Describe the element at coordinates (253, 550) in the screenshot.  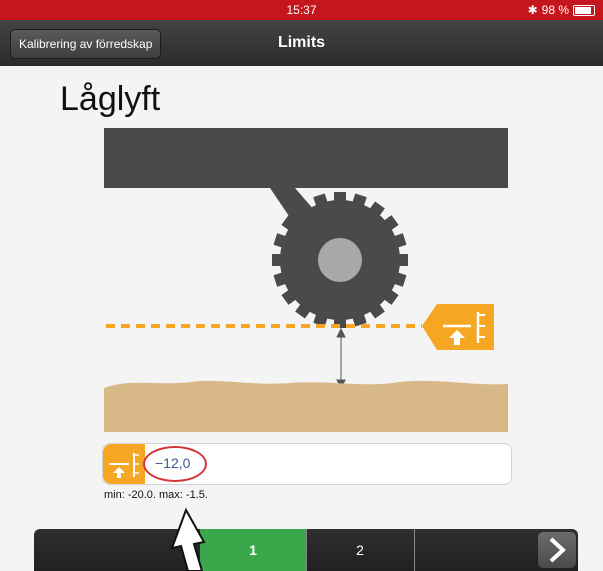
I see `step-1: 1` at that location.